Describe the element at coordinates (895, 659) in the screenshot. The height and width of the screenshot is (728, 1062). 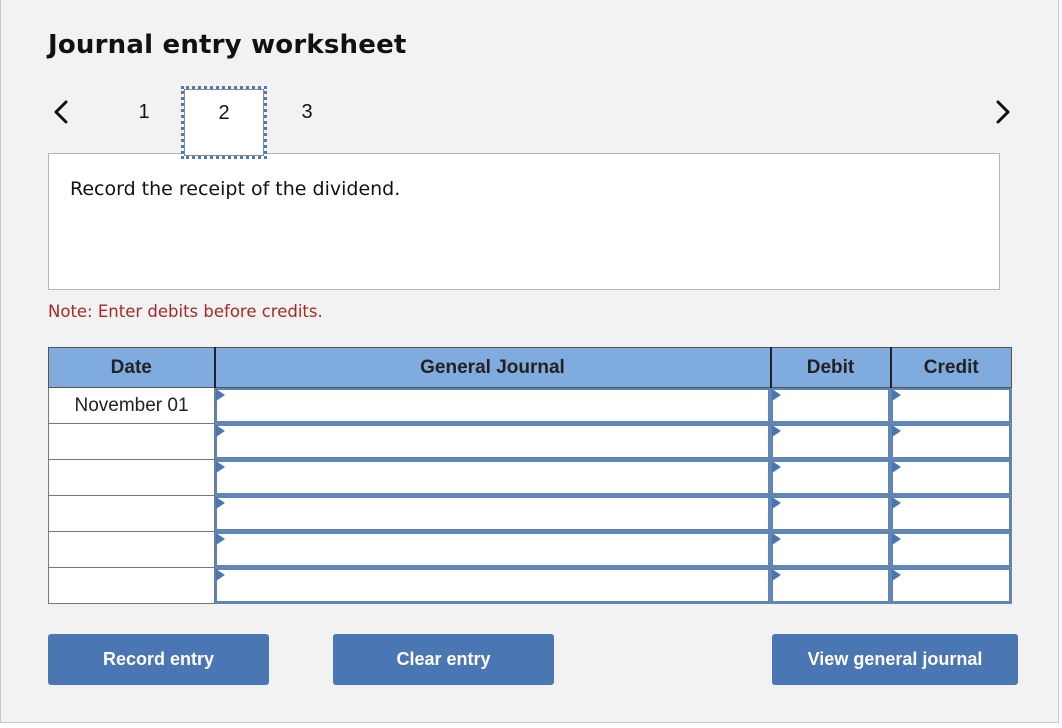
I see `view-general-journal-button: View general journal` at that location.